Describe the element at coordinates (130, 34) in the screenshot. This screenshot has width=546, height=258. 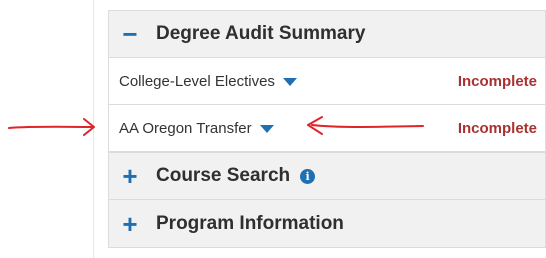
I see `collapse-icon: −` at that location.